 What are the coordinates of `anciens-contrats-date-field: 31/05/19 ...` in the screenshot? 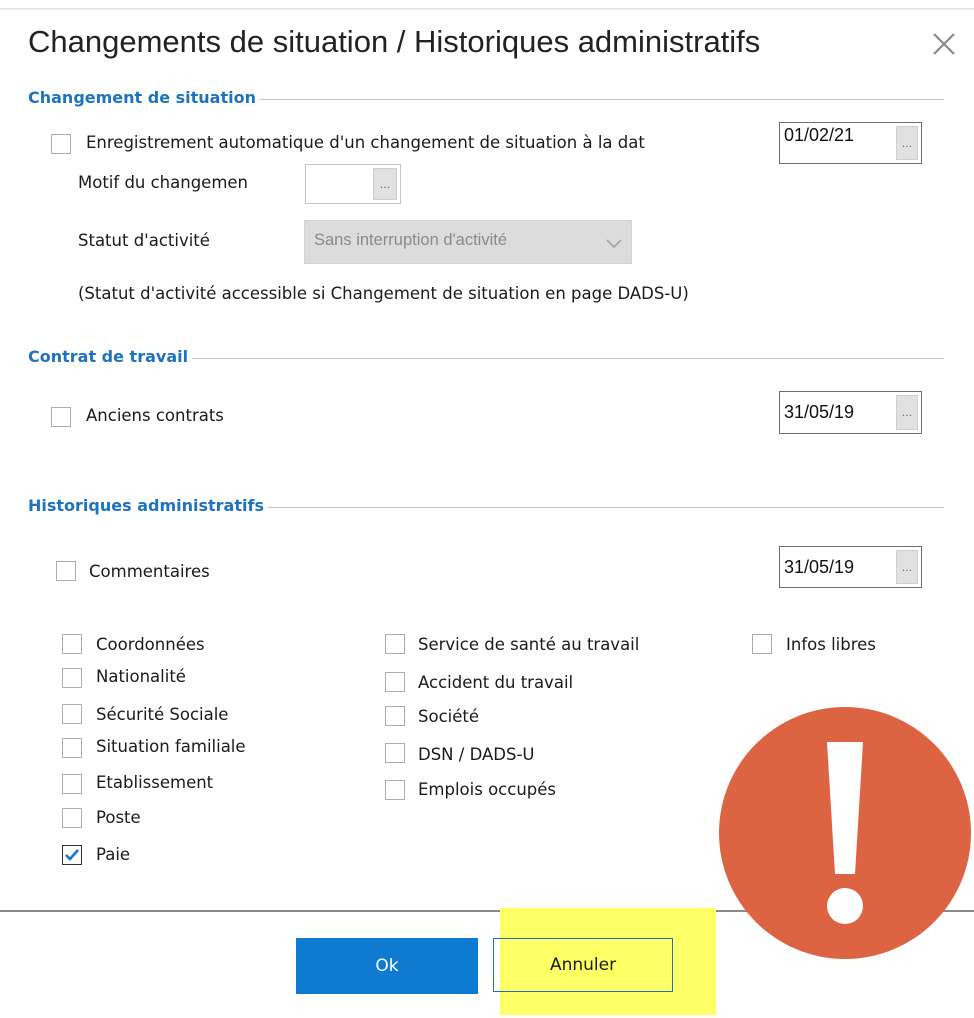 It's located at (850, 412).